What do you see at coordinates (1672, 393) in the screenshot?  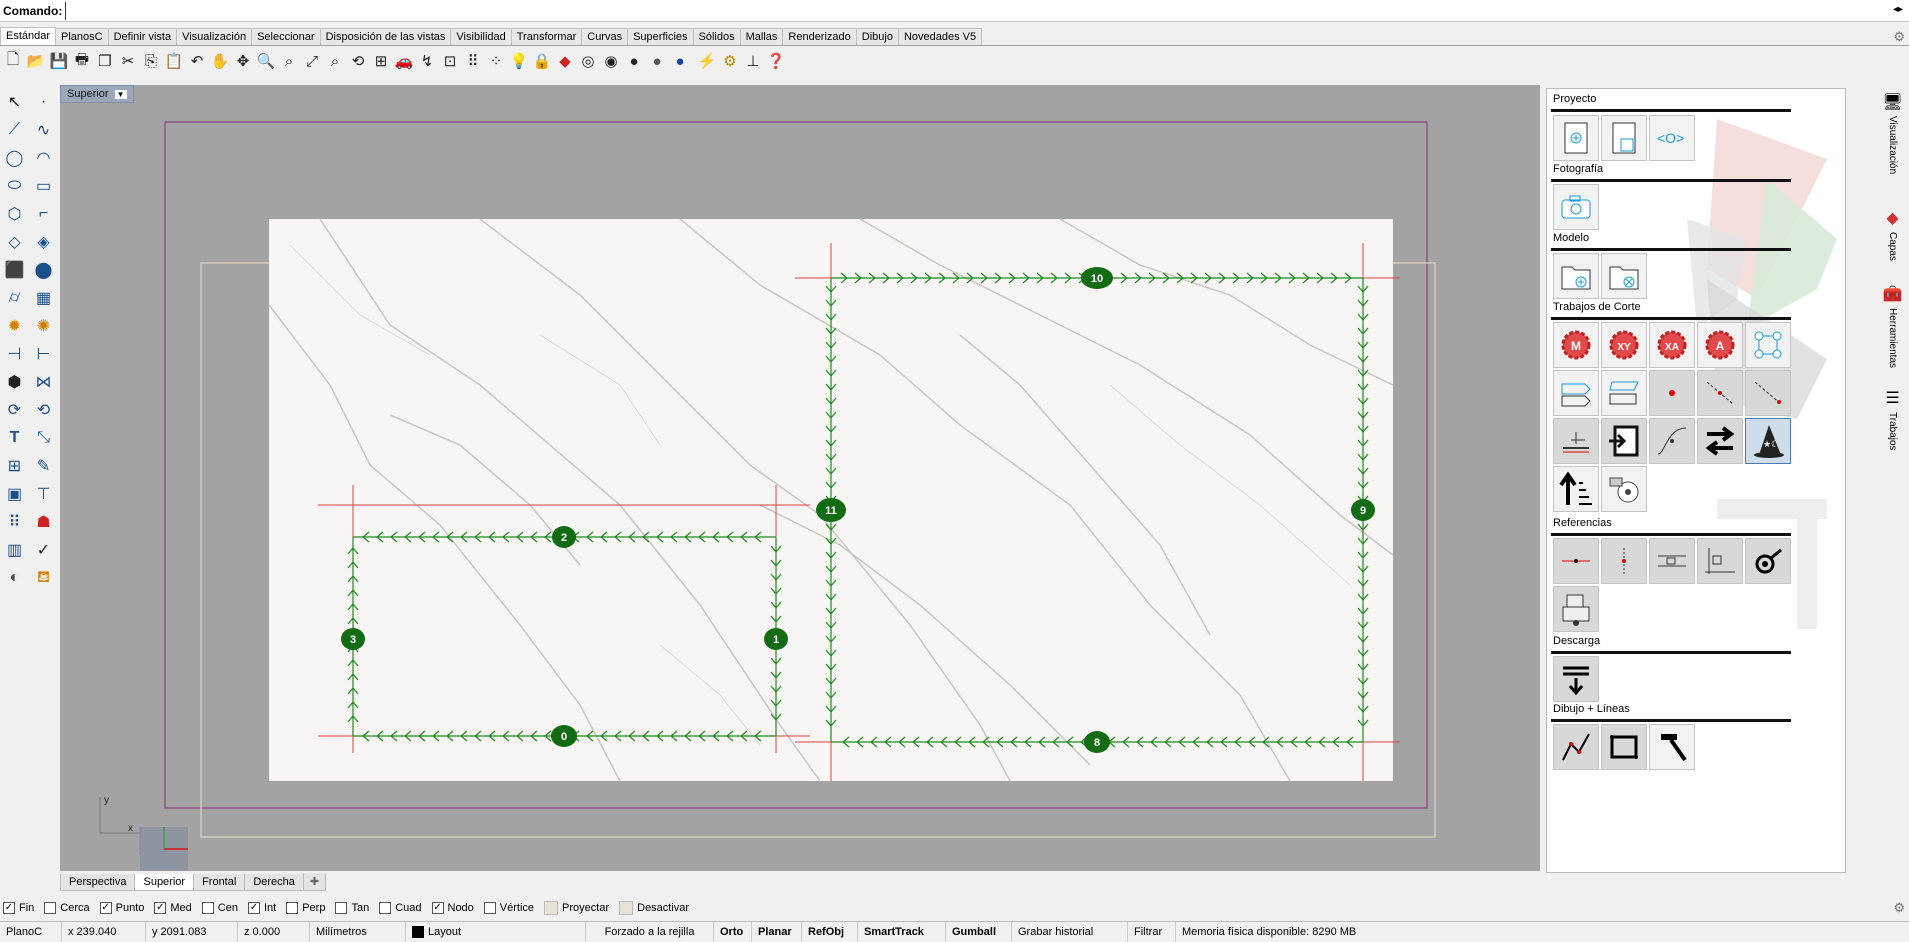 I see `red-point-icon` at bounding box center [1672, 393].